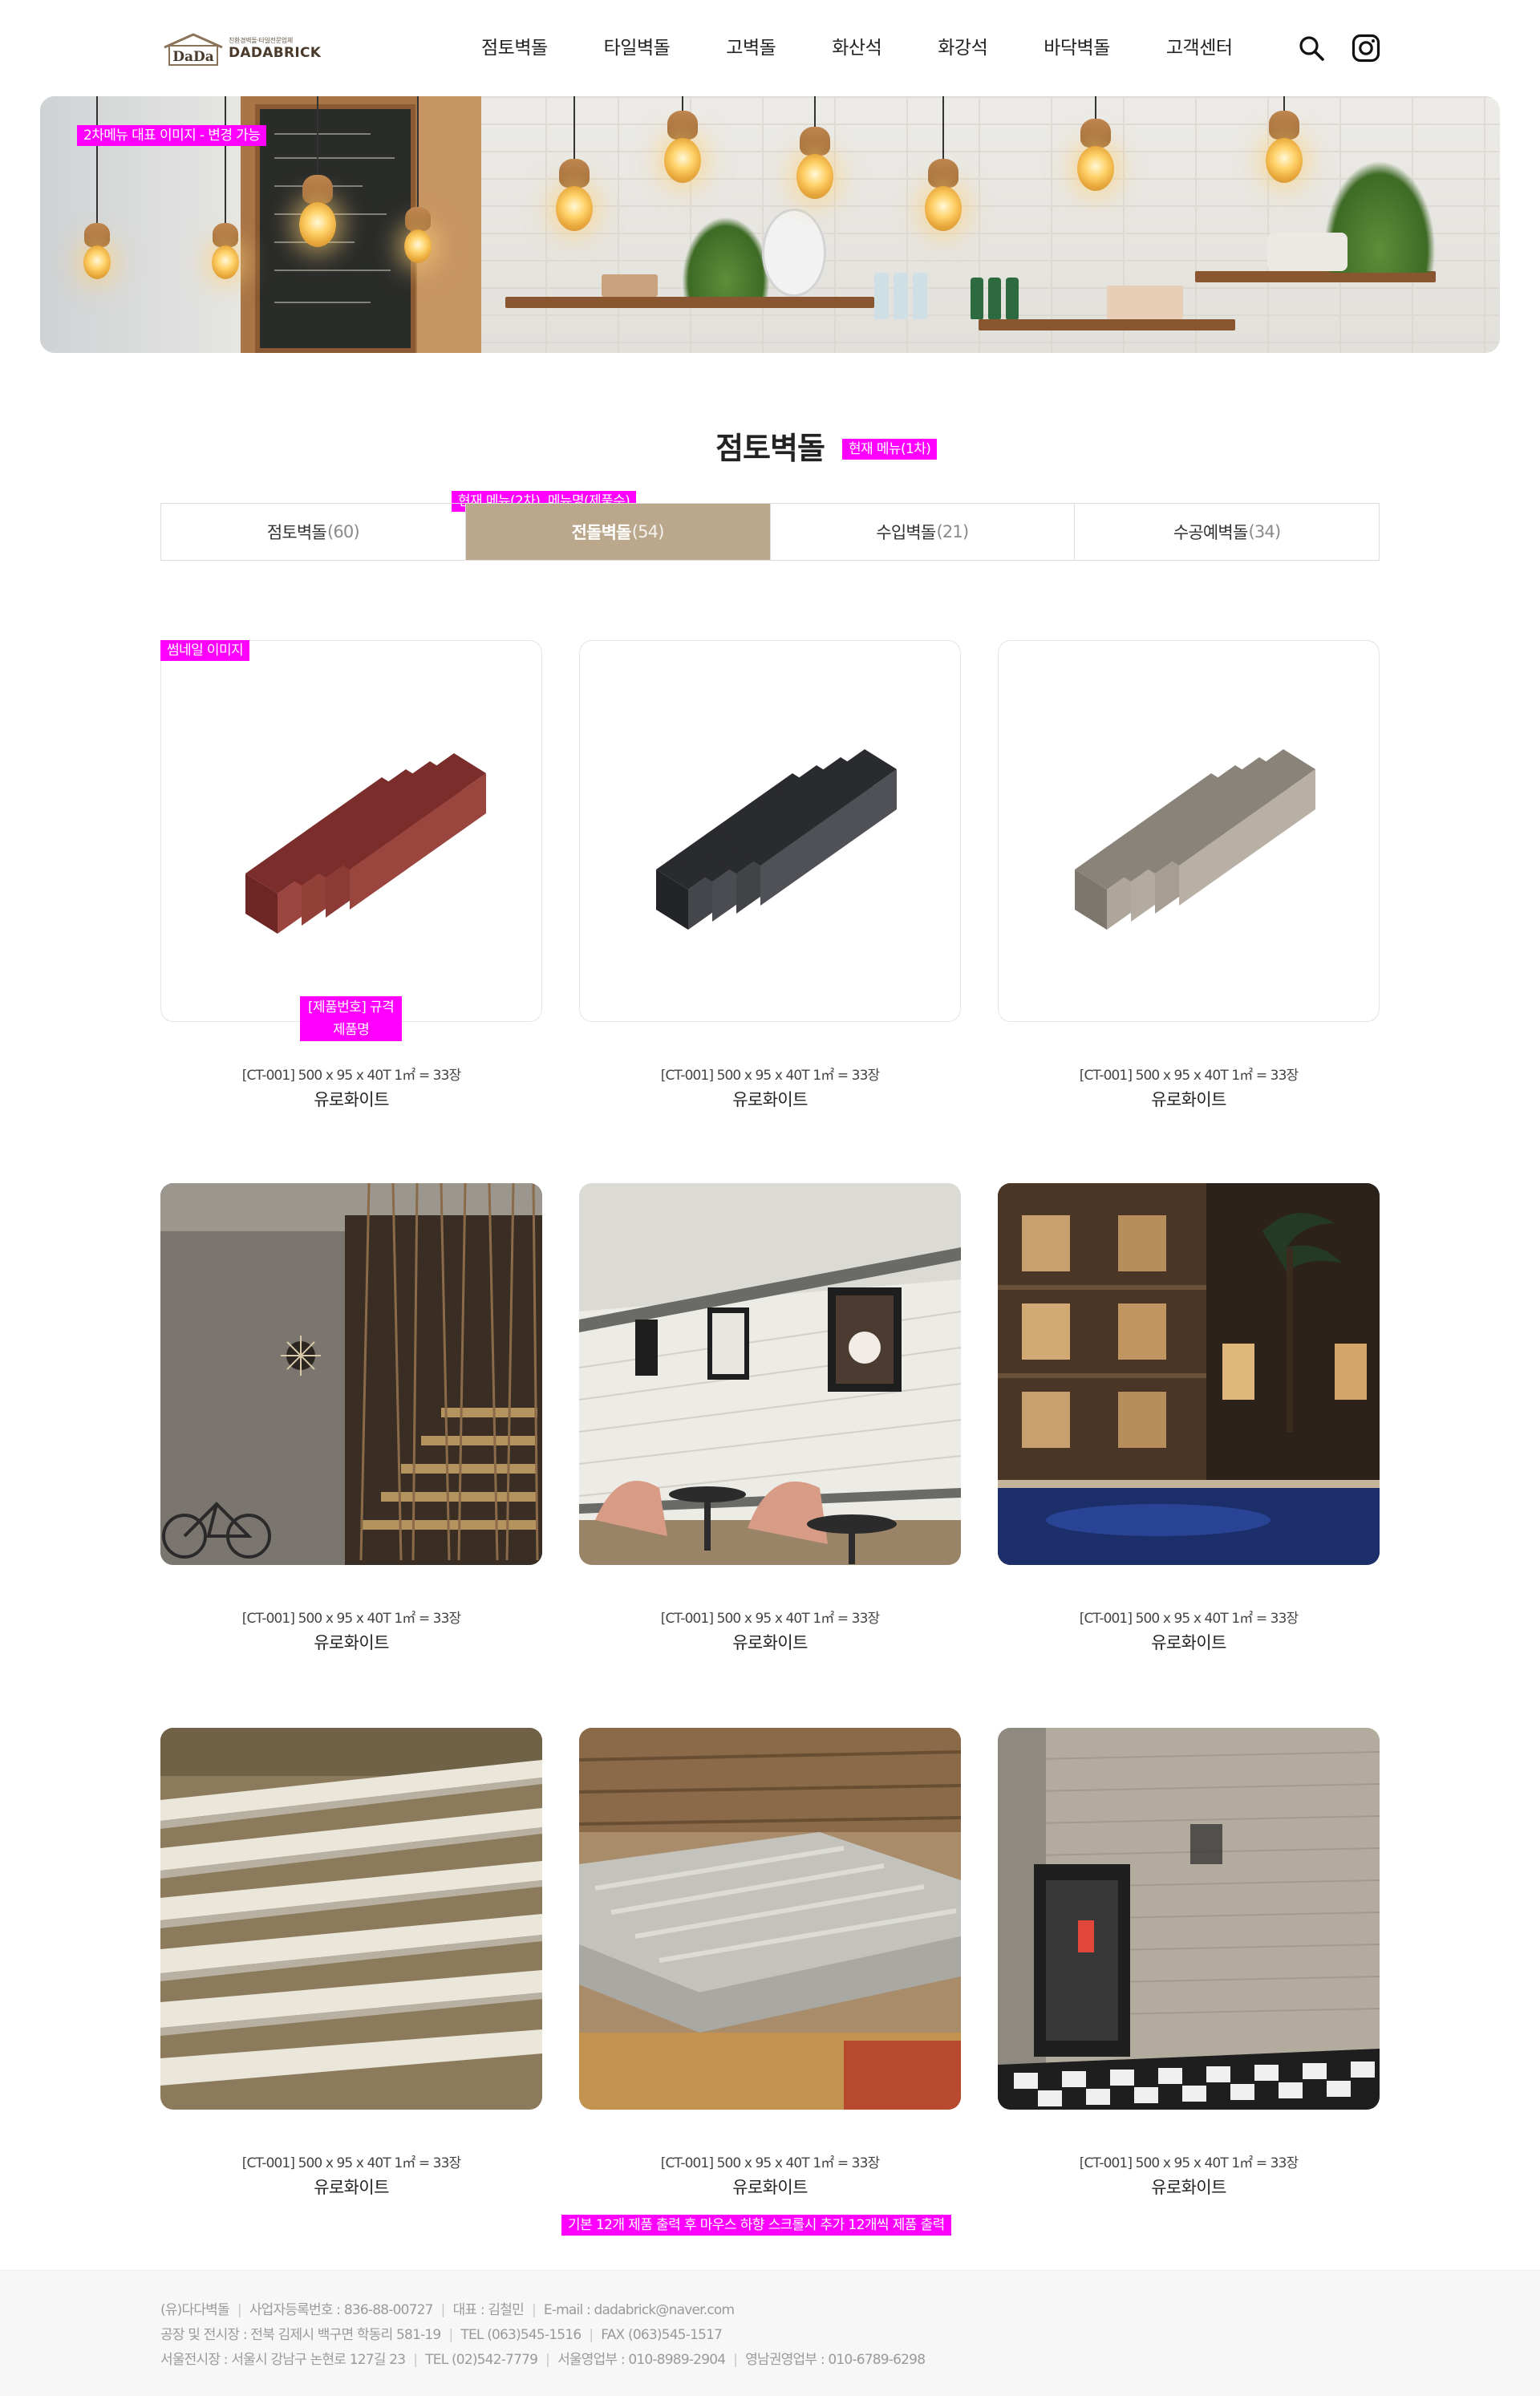 The image size is (1540, 2396). I want to click on ceo-name: 대표 : 김철민, so click(488, 2310).